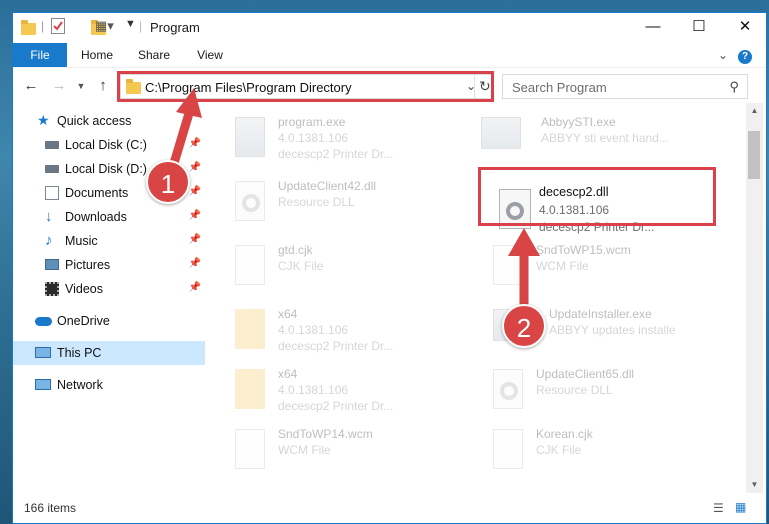 Image resolution: width=769 pixels, height=524 pixels. Describe the element at coordinates (130, 24) in the screenshot. I see `chevron-down-icon: ▼` at that location.